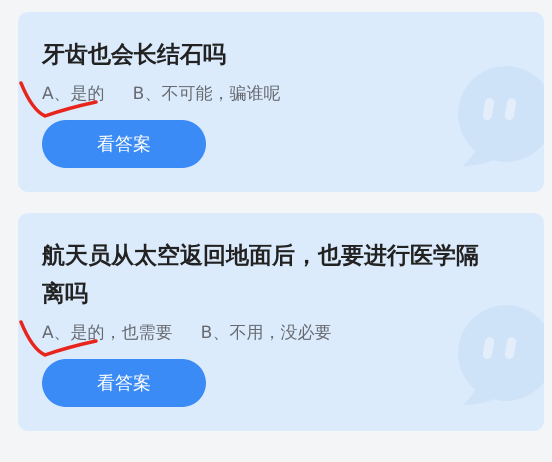  I want to click on question-title: 牙齿也会长结石吗, so click(134, 55).